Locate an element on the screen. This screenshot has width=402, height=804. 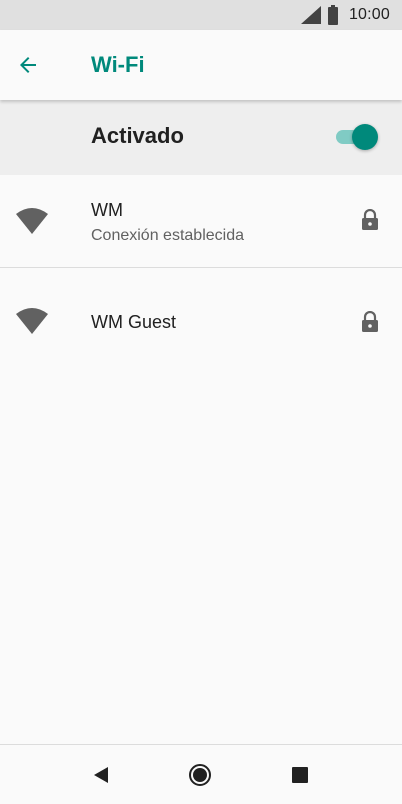
wifi-toggle is located at coordinates (357, 137).